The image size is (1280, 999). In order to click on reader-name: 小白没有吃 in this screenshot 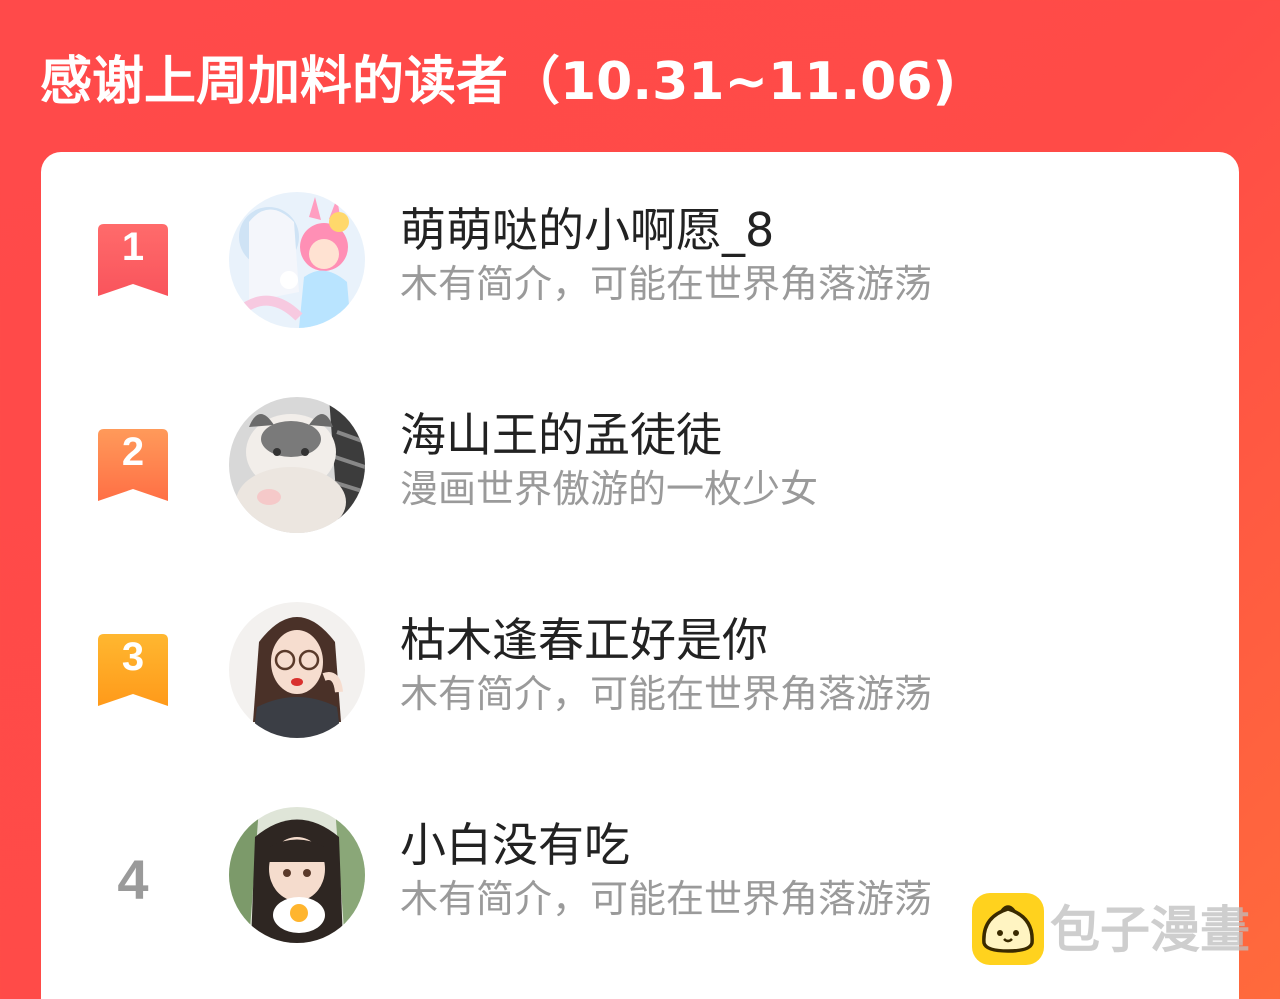, I will do `click(515, 845)`.